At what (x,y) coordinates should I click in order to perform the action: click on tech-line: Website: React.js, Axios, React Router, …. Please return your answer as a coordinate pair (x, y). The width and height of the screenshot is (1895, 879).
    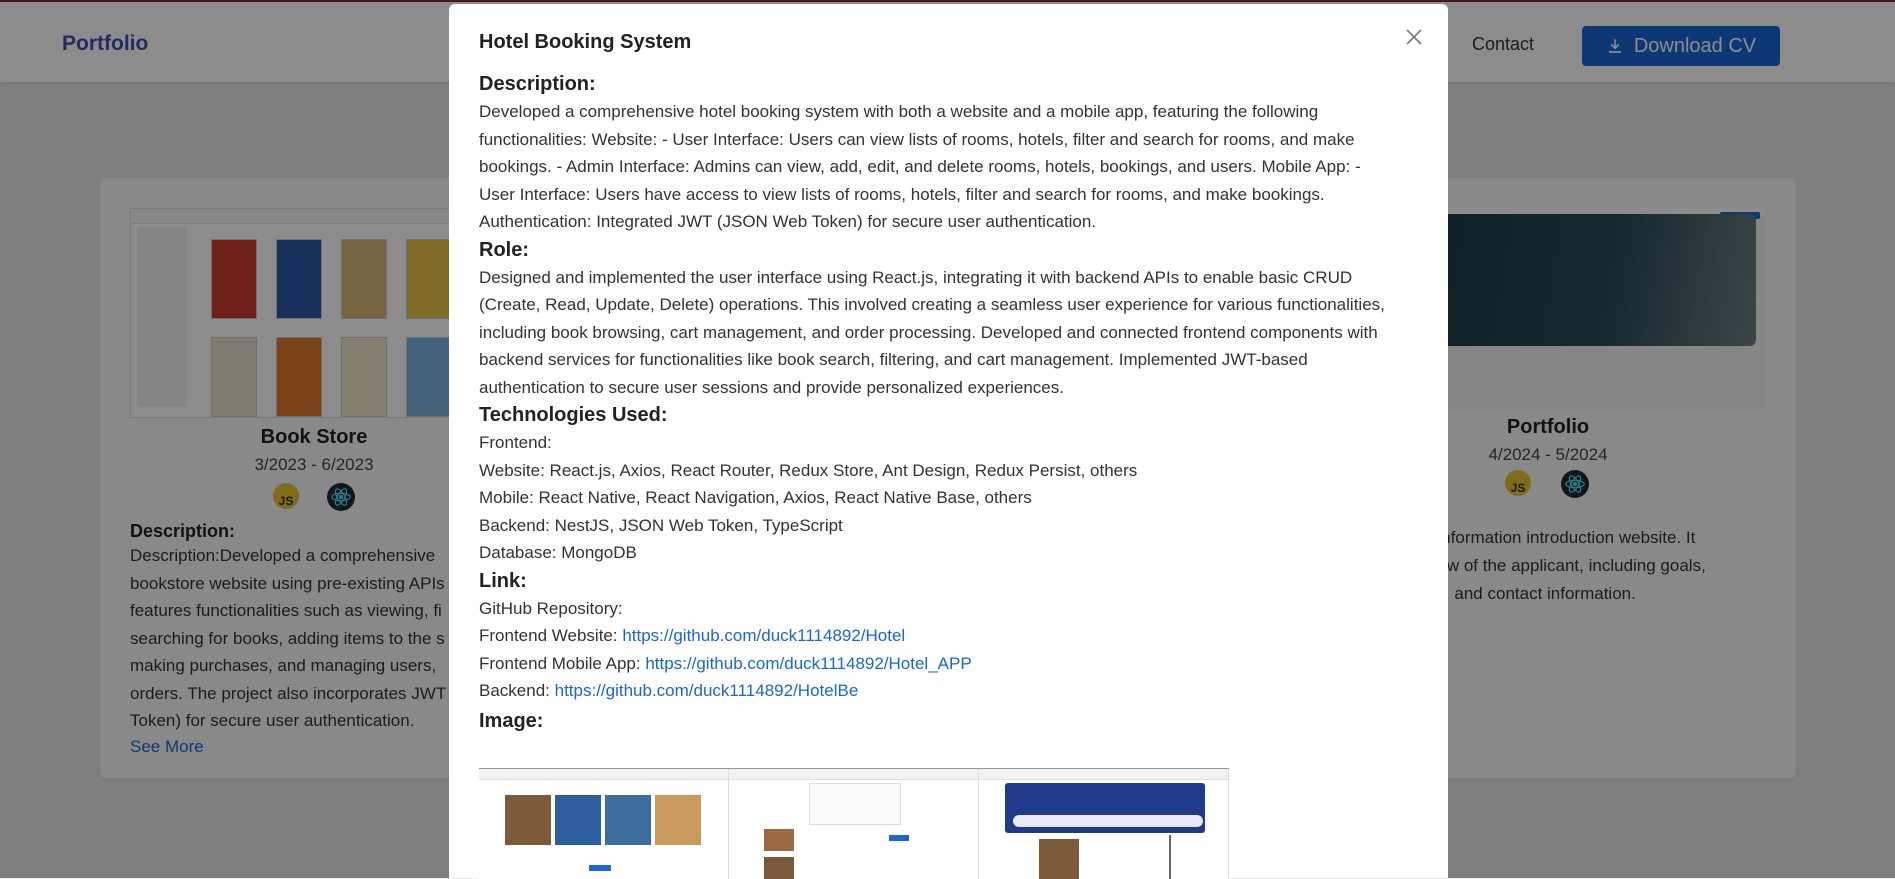
    Looking at the image, I should click on (808, 470).